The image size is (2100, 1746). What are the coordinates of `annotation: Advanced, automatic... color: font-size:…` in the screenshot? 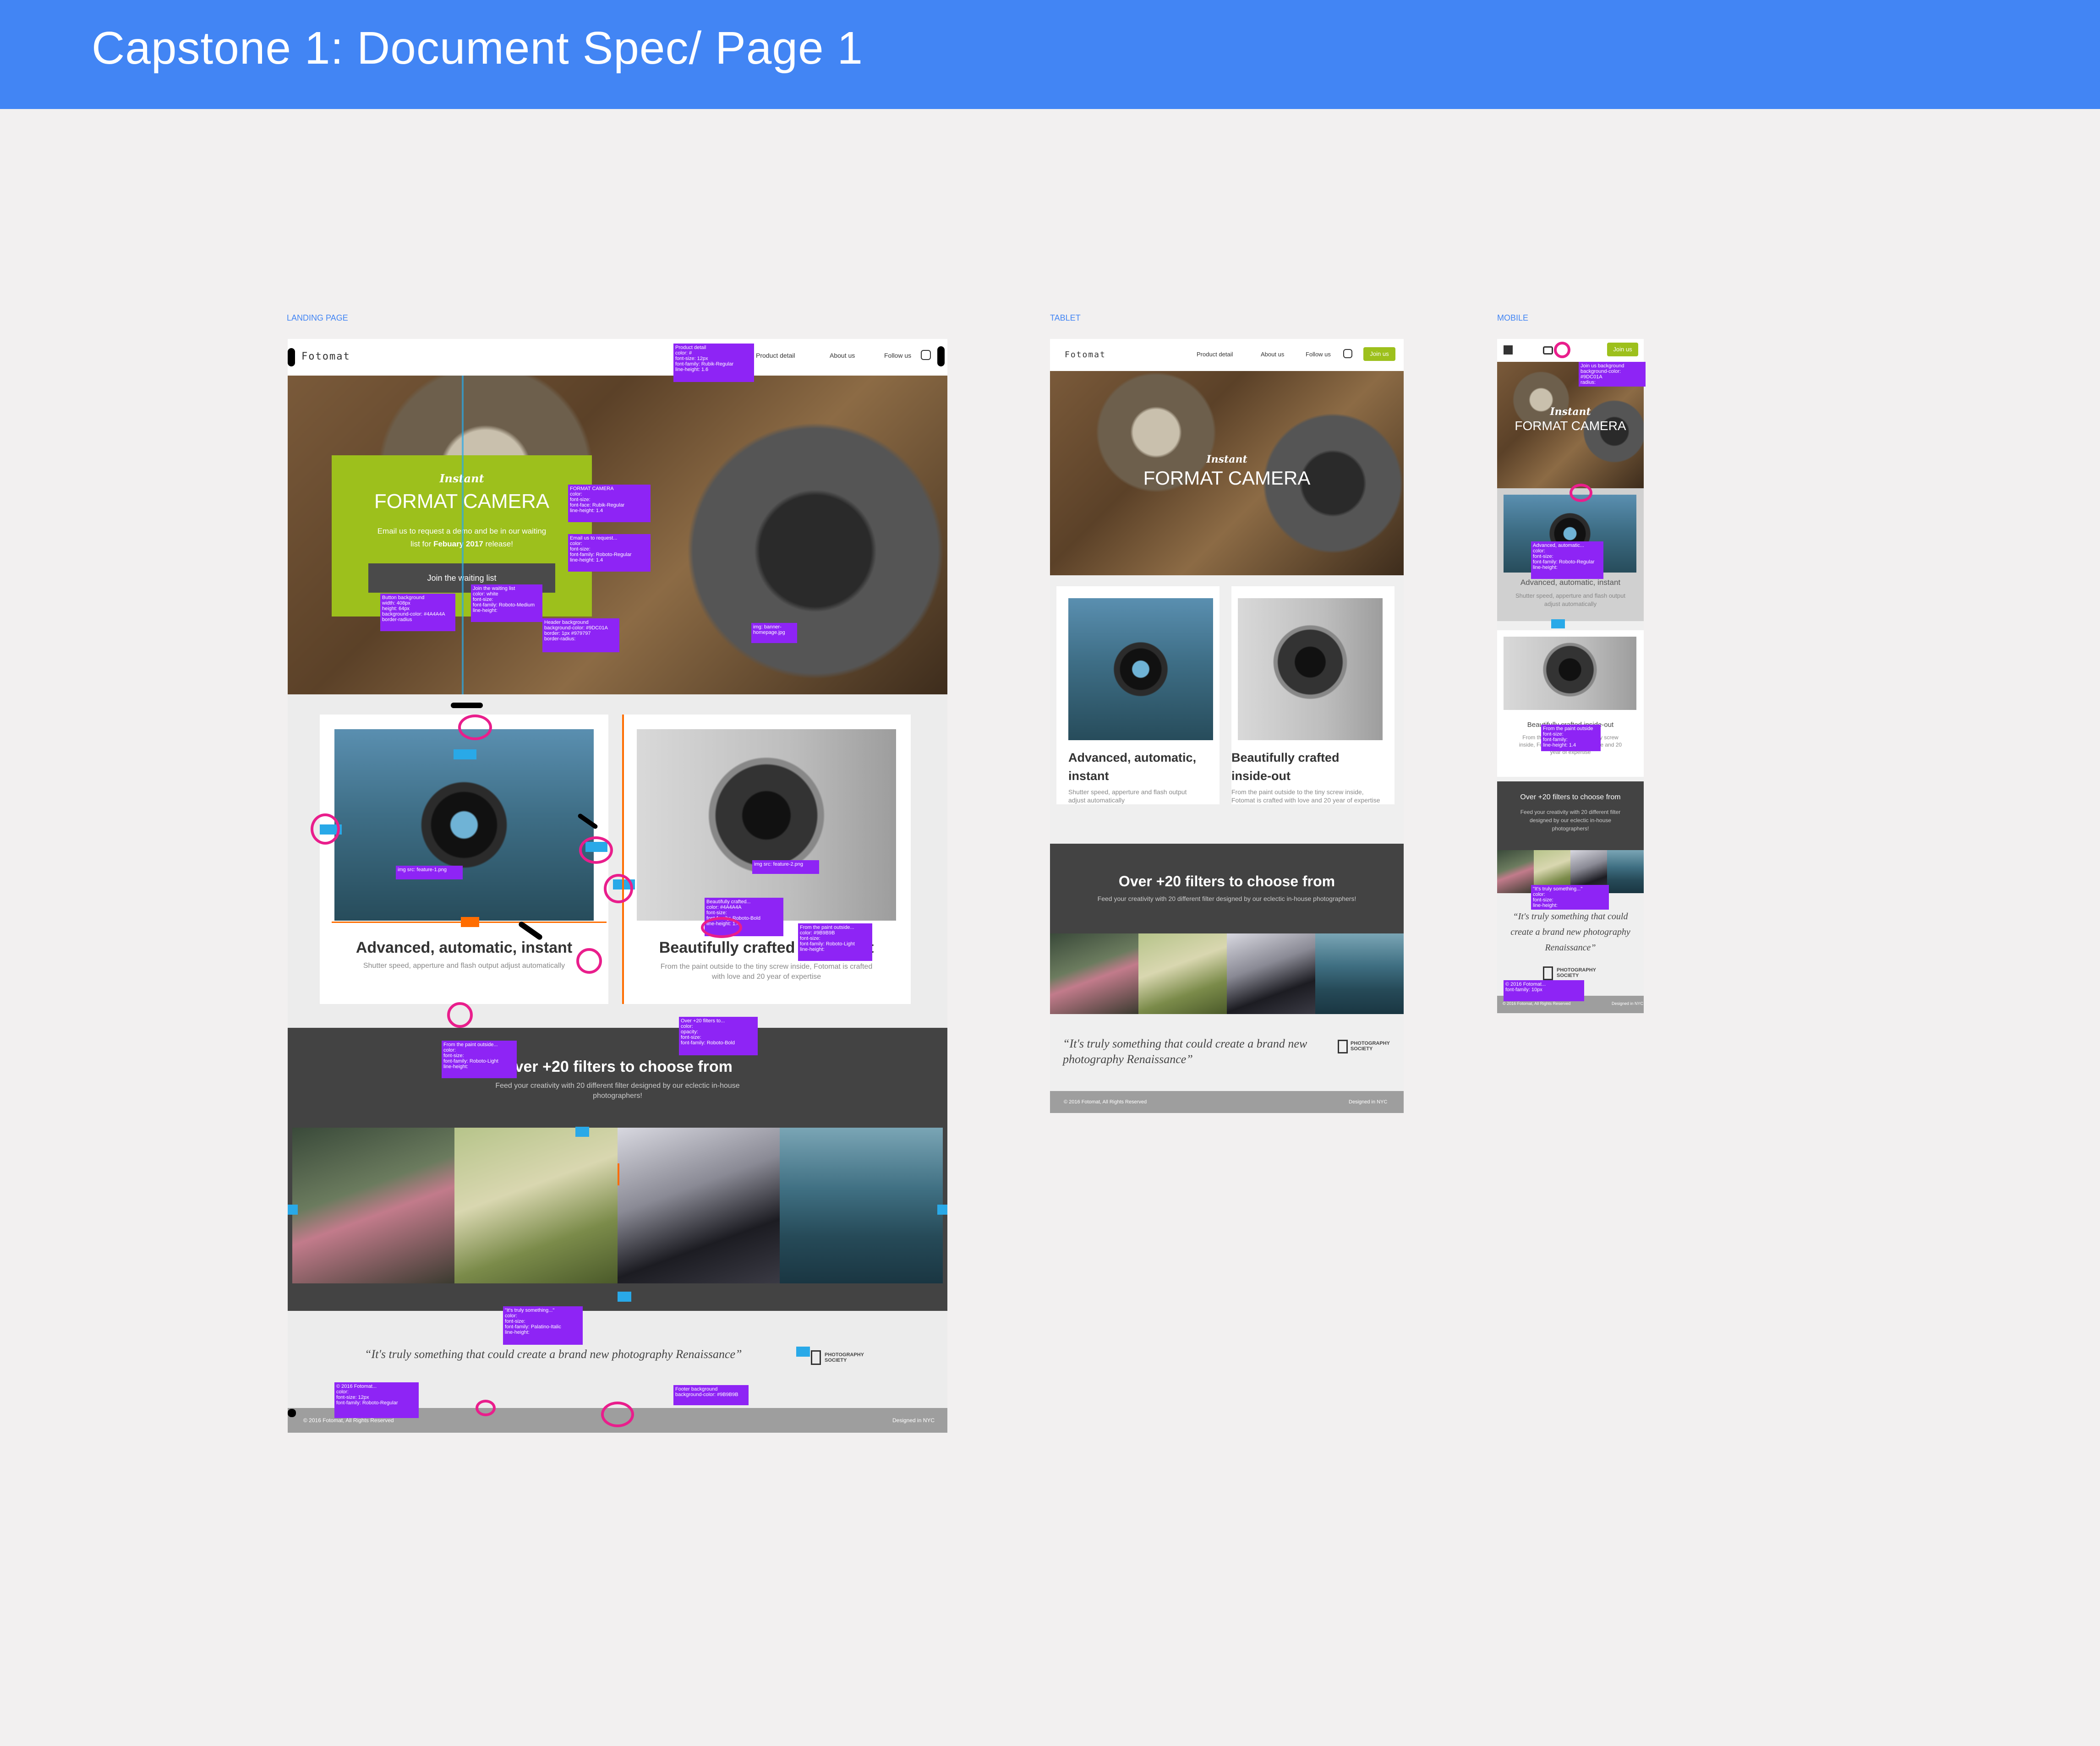 It's located at (1567, 560).